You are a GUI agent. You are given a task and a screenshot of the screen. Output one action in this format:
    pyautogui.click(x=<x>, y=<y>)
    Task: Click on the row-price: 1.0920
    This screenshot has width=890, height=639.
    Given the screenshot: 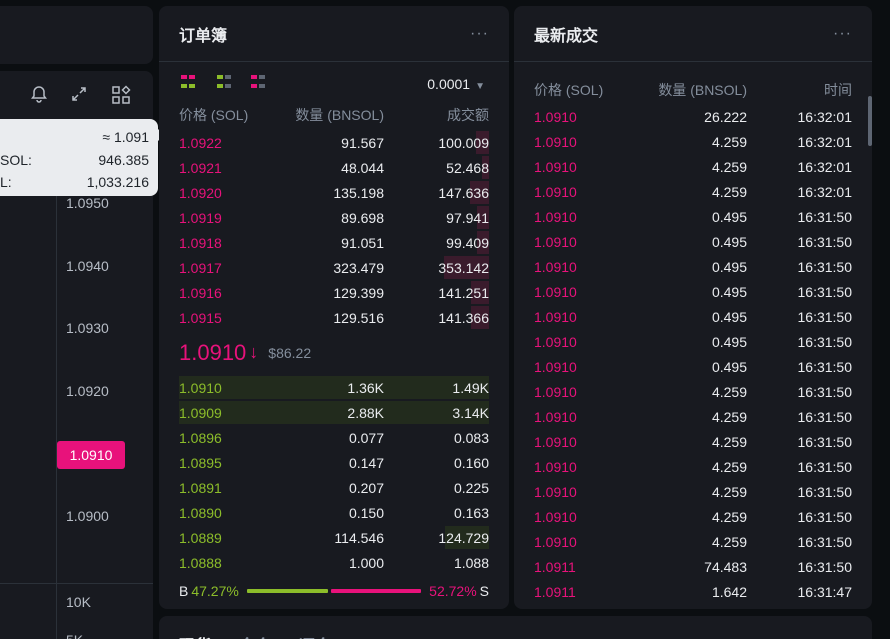 What is the action you would take?
    pyautogui.click(x=200, y=192)
    